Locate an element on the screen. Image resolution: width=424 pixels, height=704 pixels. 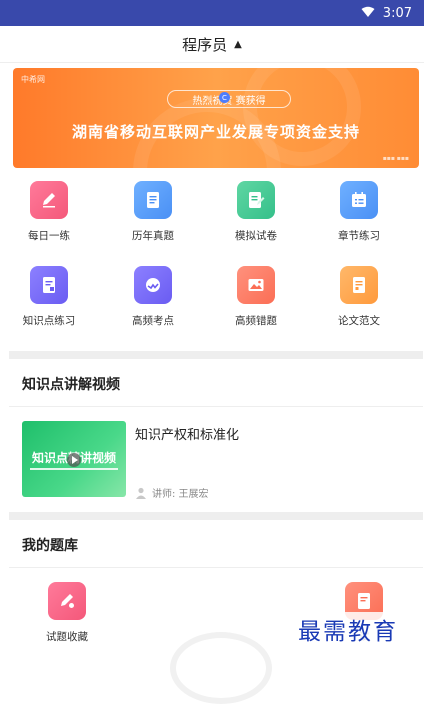
decorative-arc is located at coordinates (221, 668).